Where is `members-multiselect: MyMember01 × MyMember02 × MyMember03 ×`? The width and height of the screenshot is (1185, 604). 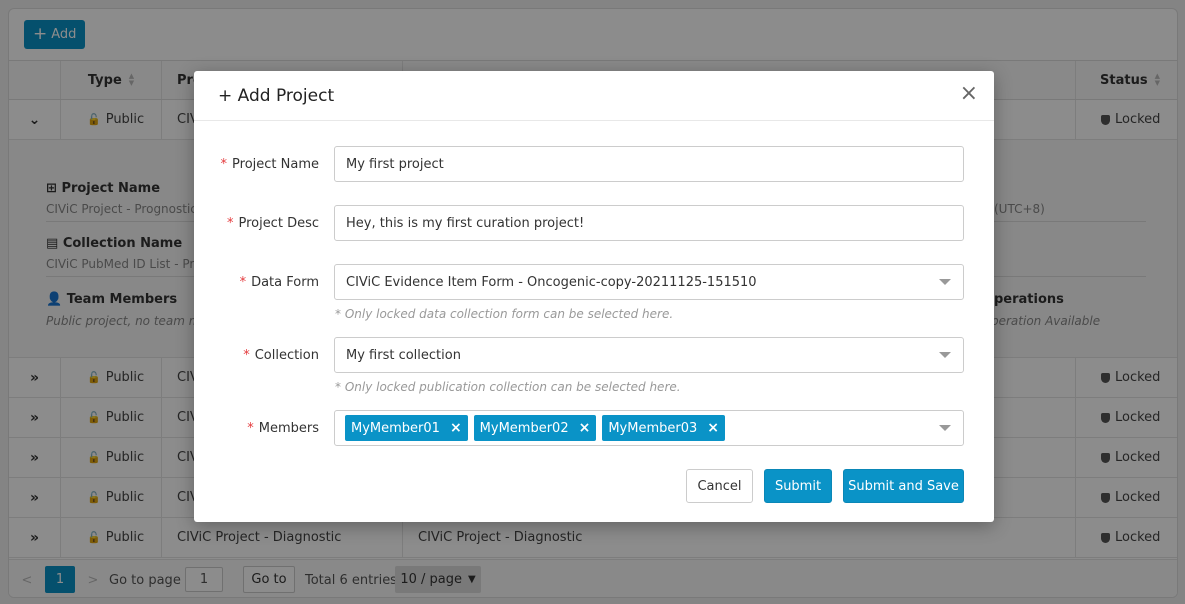
members-multiselect: MyMember01 × MyMember02 × MyMember03 × is located at coordinates (649, 428).